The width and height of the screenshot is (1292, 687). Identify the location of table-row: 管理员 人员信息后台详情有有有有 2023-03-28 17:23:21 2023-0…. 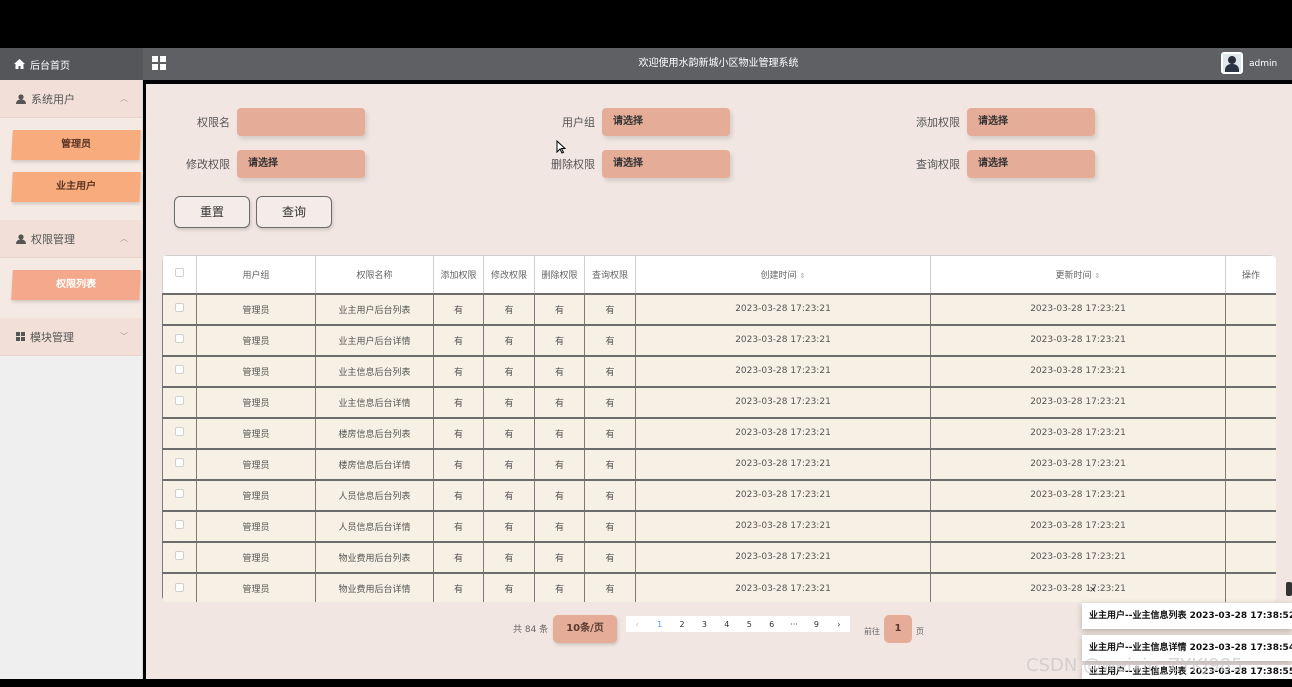
(719, 525).